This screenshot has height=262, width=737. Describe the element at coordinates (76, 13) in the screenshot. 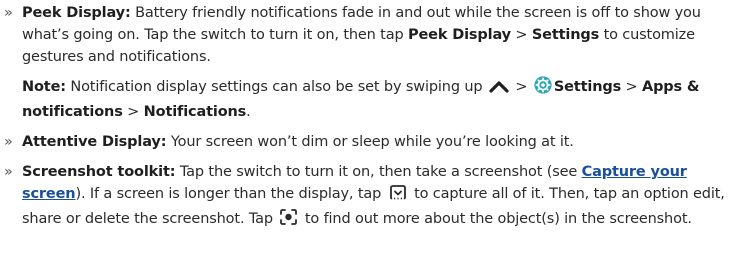

I see `peek-display-title: Peek Display:` at that location.